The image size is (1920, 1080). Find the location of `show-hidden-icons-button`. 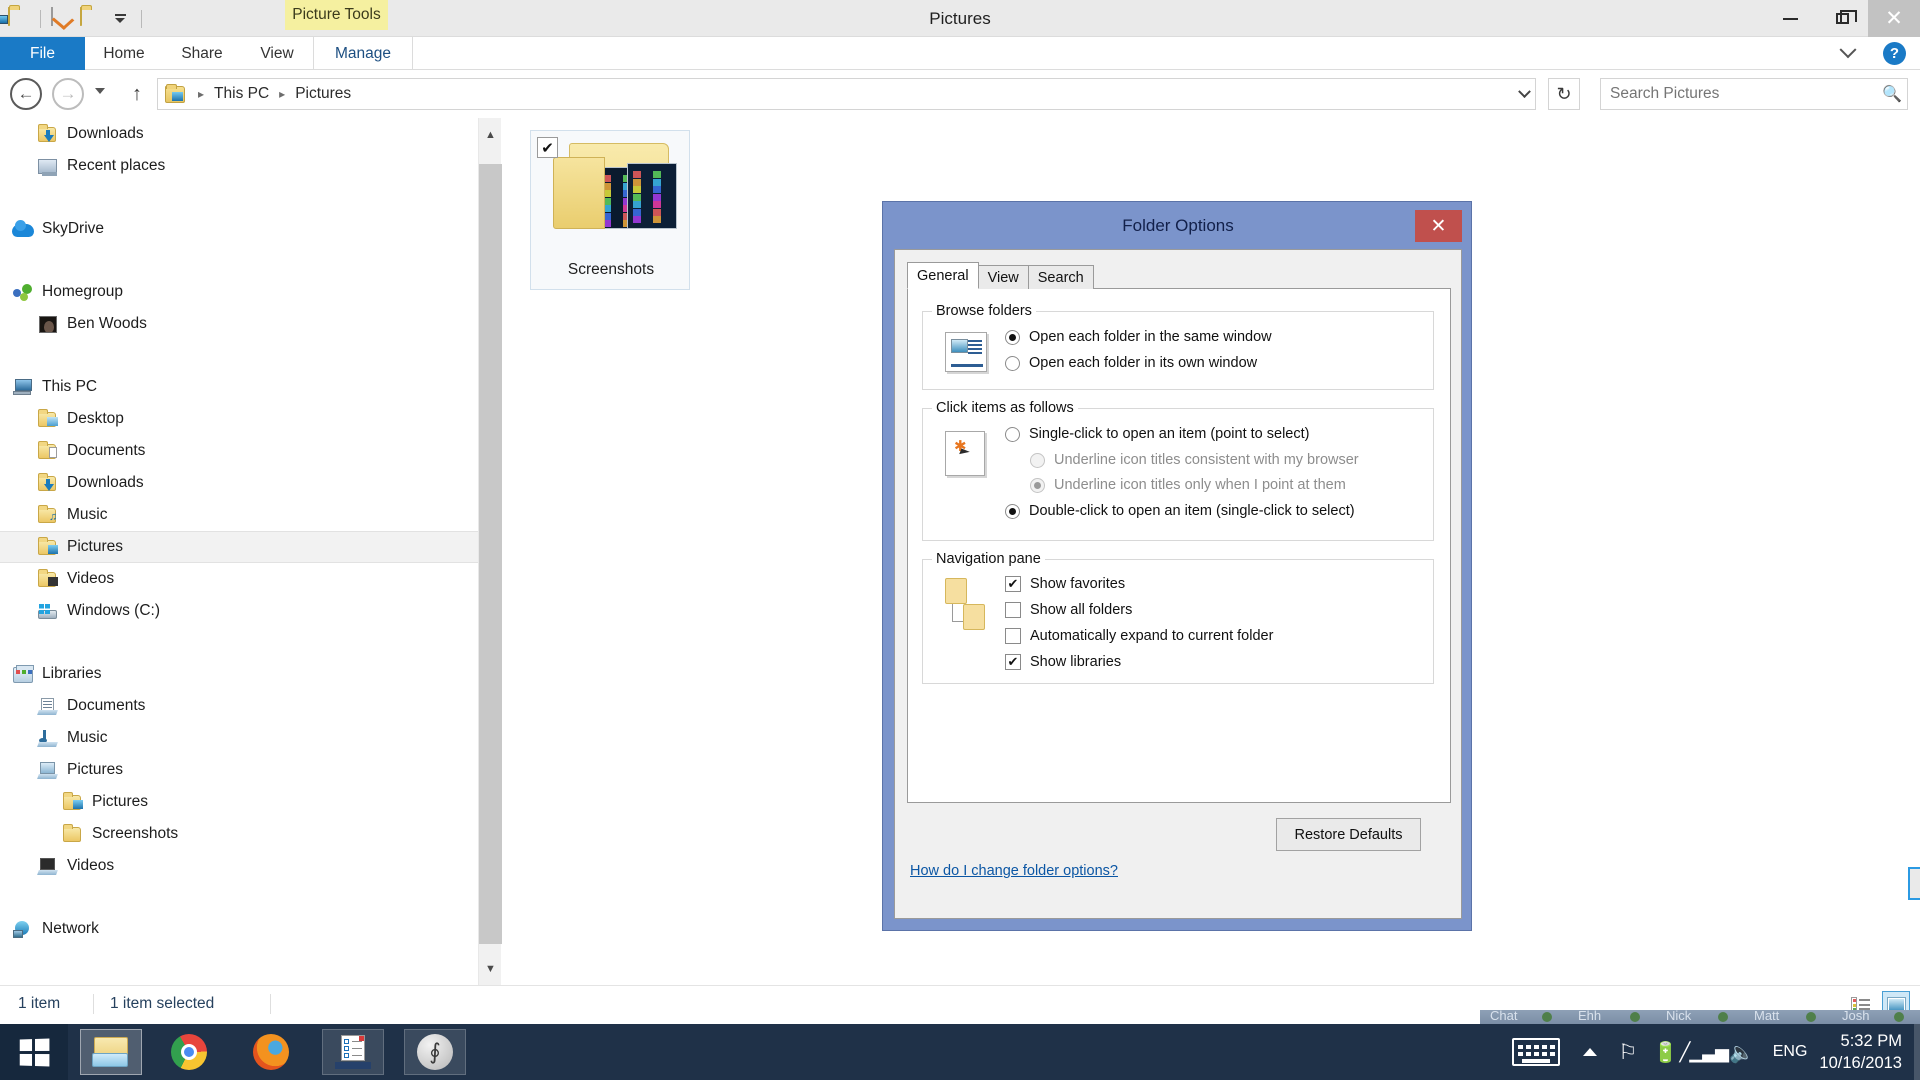

show-hidden-icons-button is located at coordinates (1590, 1052).